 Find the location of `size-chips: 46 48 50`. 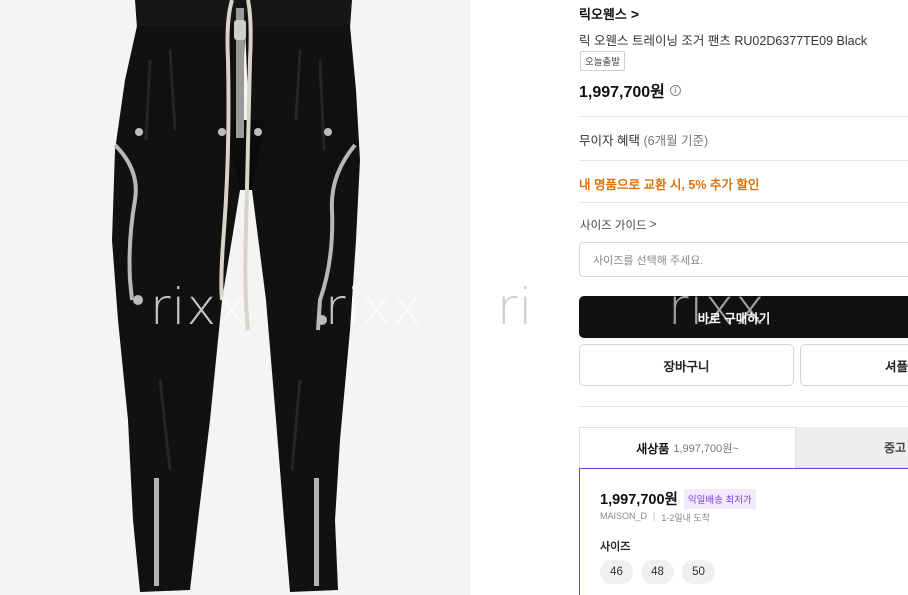

size-chips: 46 48 50 is located at coordinates (657, 572).